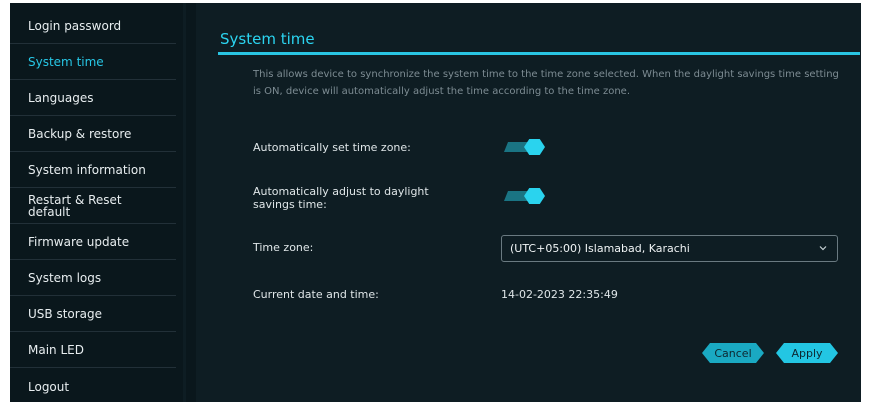 Image resolution: width=869 pixels, height=404 pixels. What do you see at coordinates (332, 147) in the screenshot?
I see `auto-timezone-label: Automatically set time zone:` at bounding box center [332, 147].